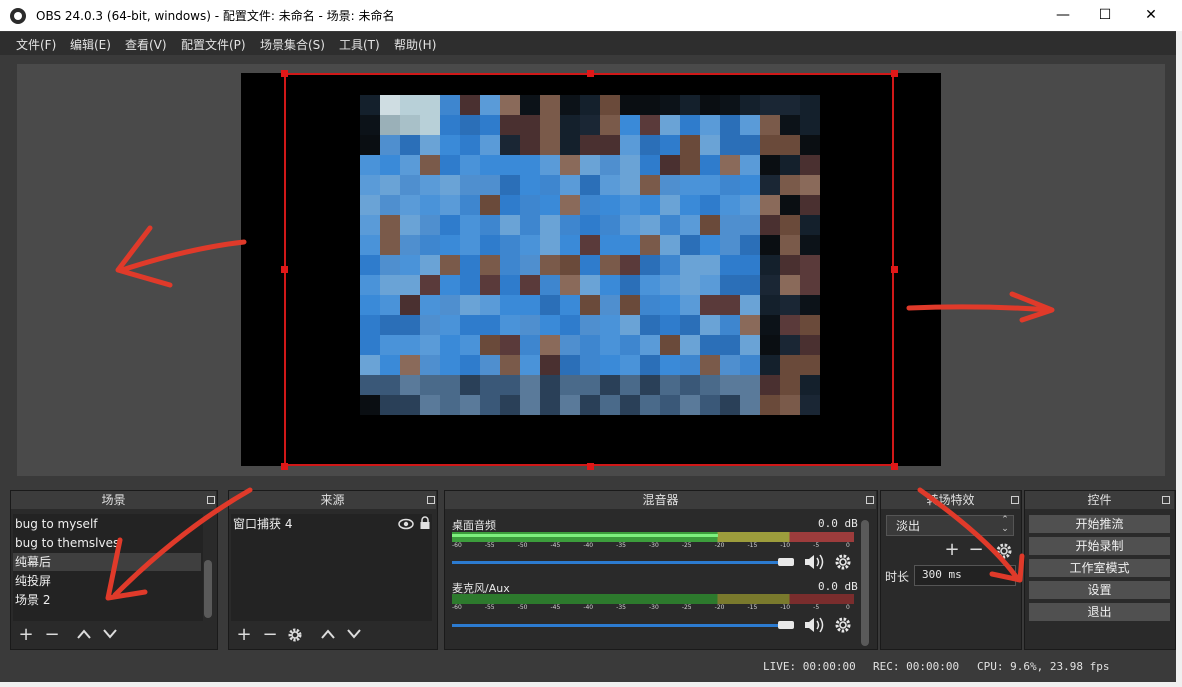 The width and height of the screenshot is (1182, 687). What do you see at coordinates (1099, 500) in the screenshot?
I see `controls-header: 控件` at bounding box center [1099, 500].